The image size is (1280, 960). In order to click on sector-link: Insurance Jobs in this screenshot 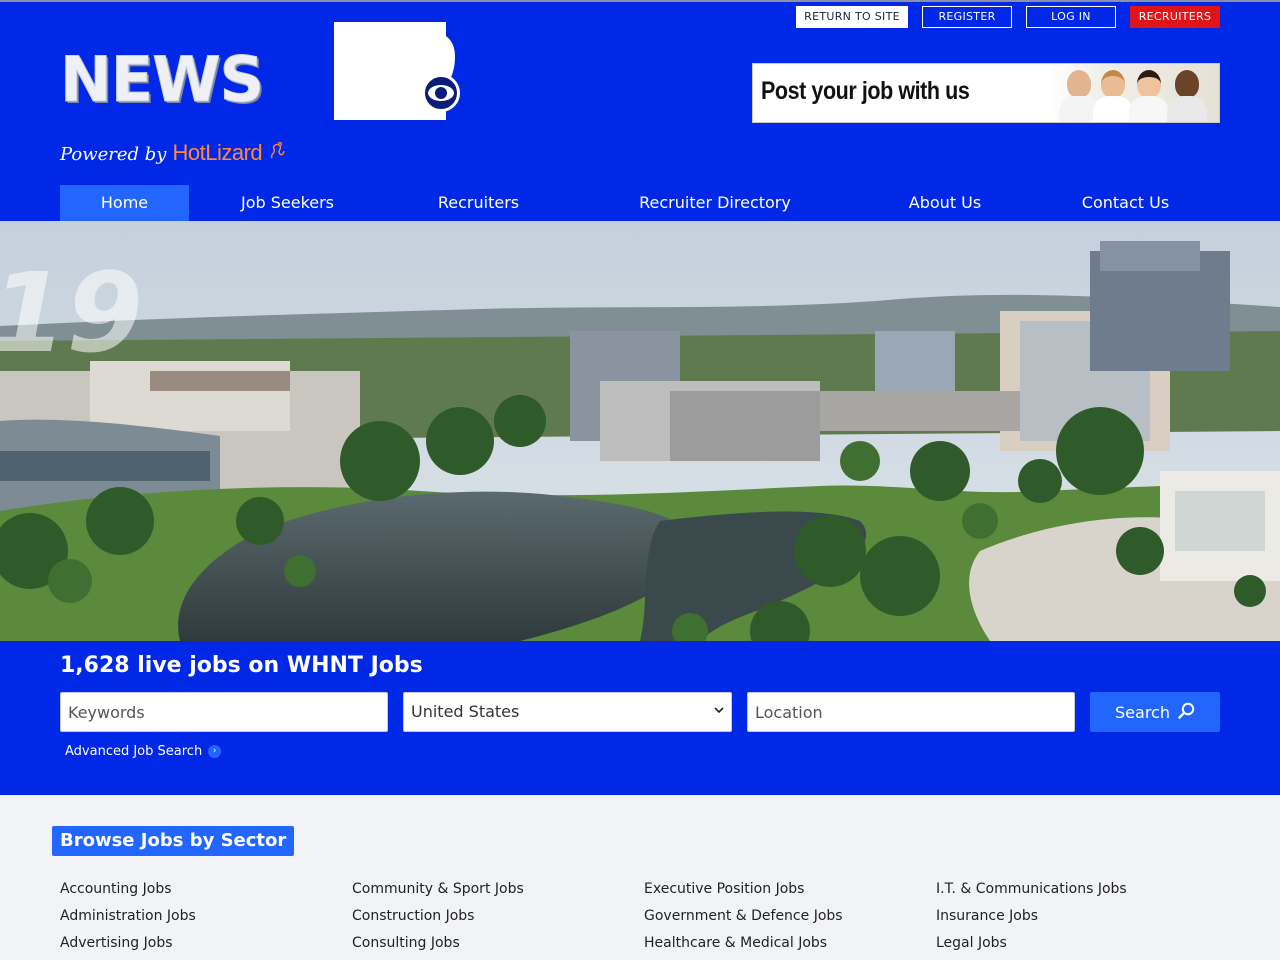, I will do `click(1082, 916)`.